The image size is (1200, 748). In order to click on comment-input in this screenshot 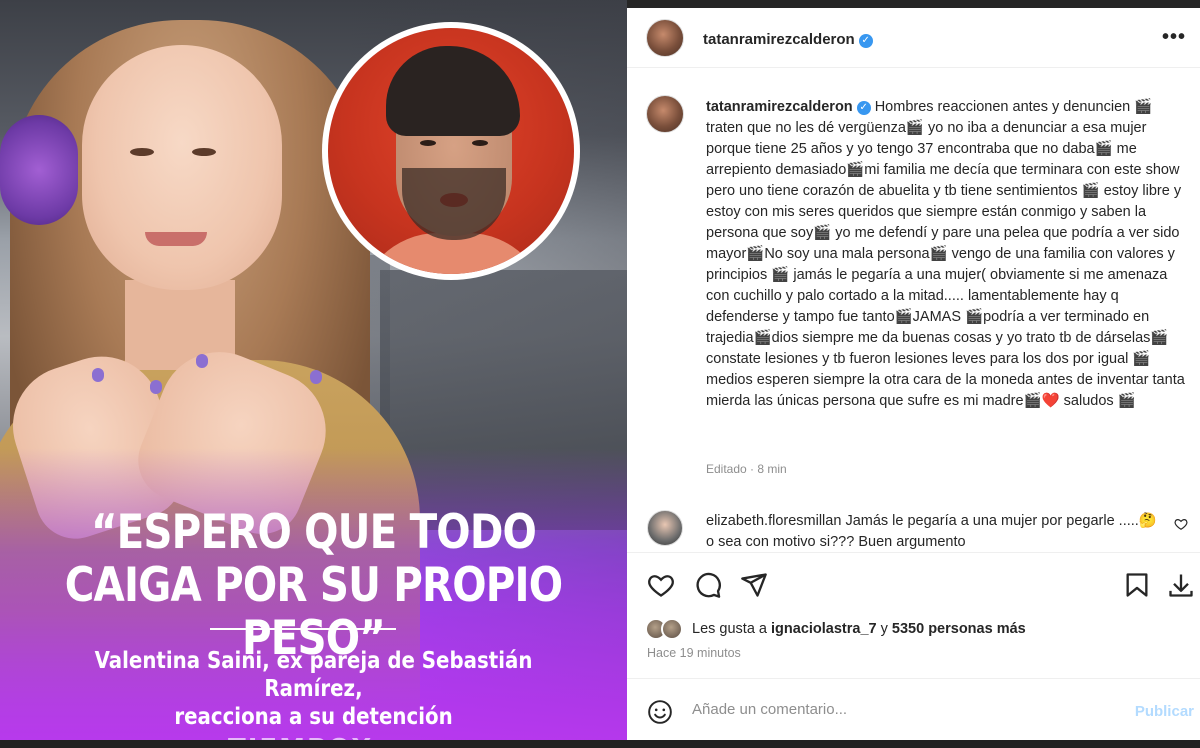, I will do `click(902, 709)`.